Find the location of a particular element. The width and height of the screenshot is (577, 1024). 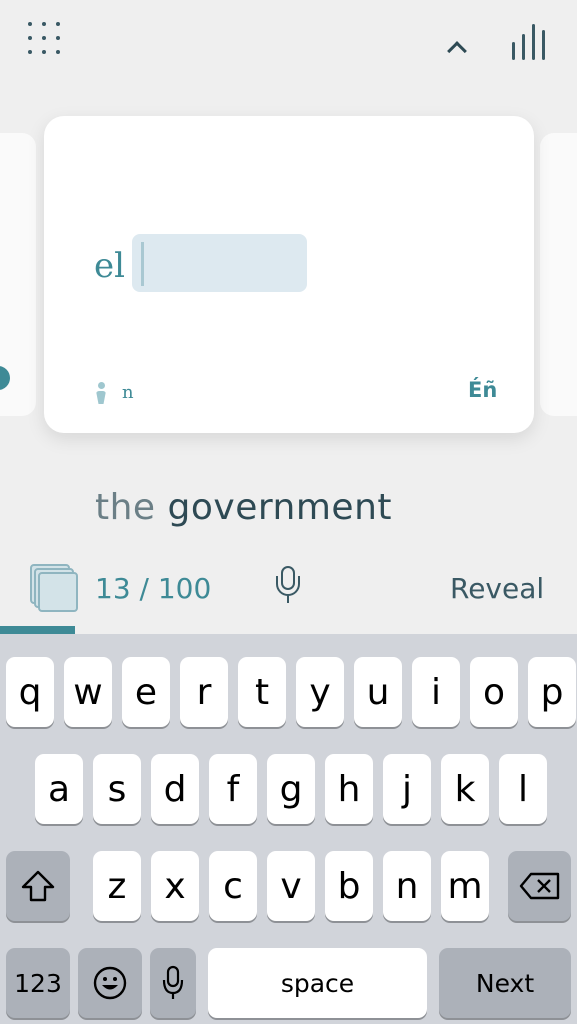

next-key: Next is located at coordinates (505, 983).